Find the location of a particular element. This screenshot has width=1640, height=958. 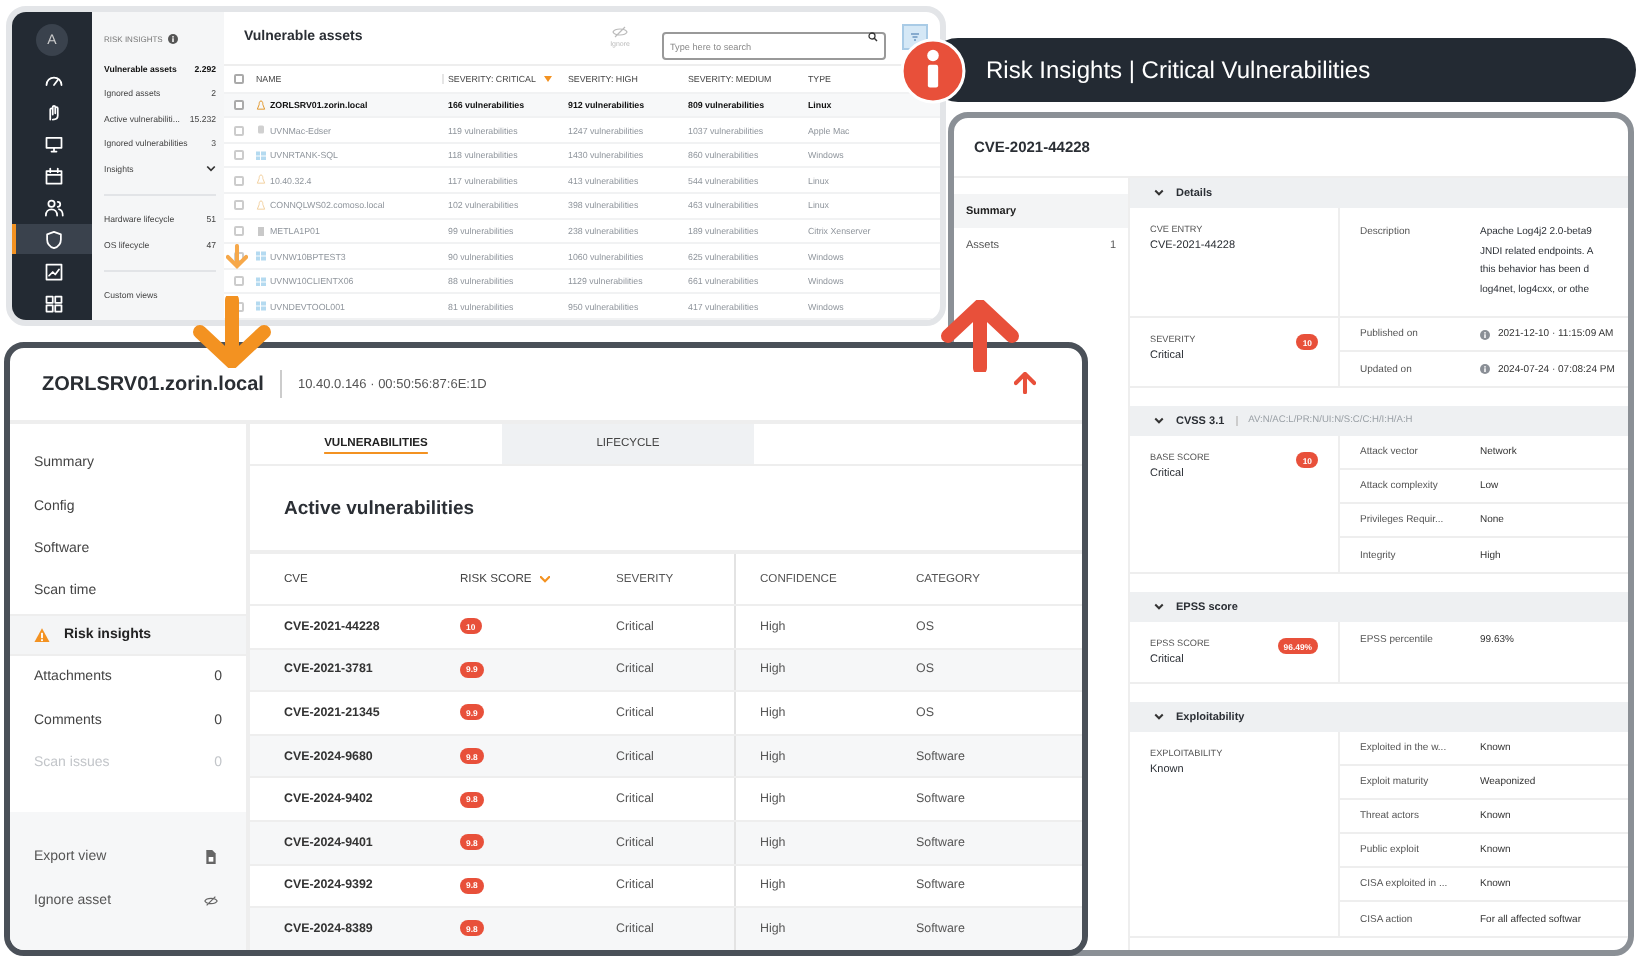

banner-title: Risk Insights | Critical Vulnerabilities is located at coordinates (1178, 70).